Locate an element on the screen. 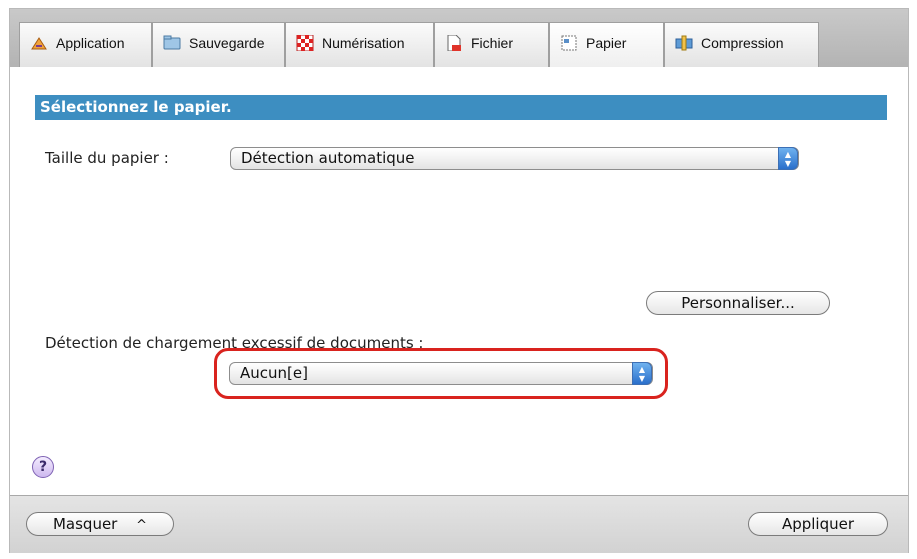  tab-papier-label: Papier is located at coordinates (606, 43).